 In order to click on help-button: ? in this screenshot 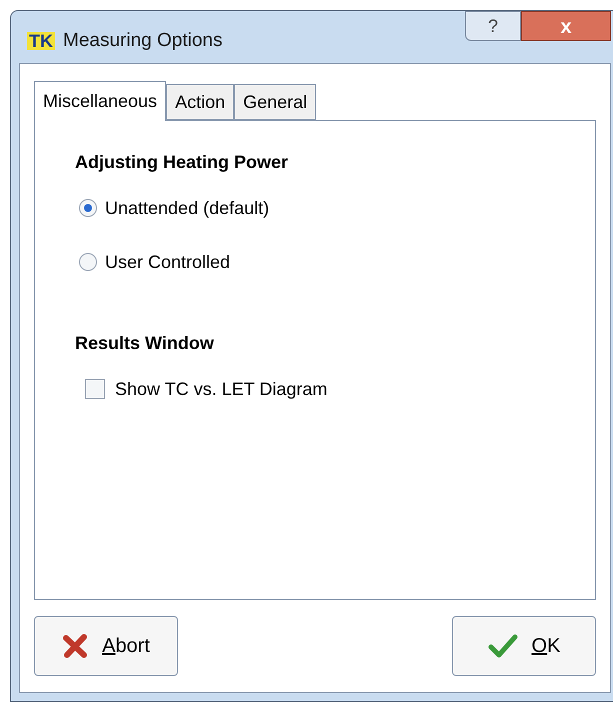, I will do `click(493, 26)`.